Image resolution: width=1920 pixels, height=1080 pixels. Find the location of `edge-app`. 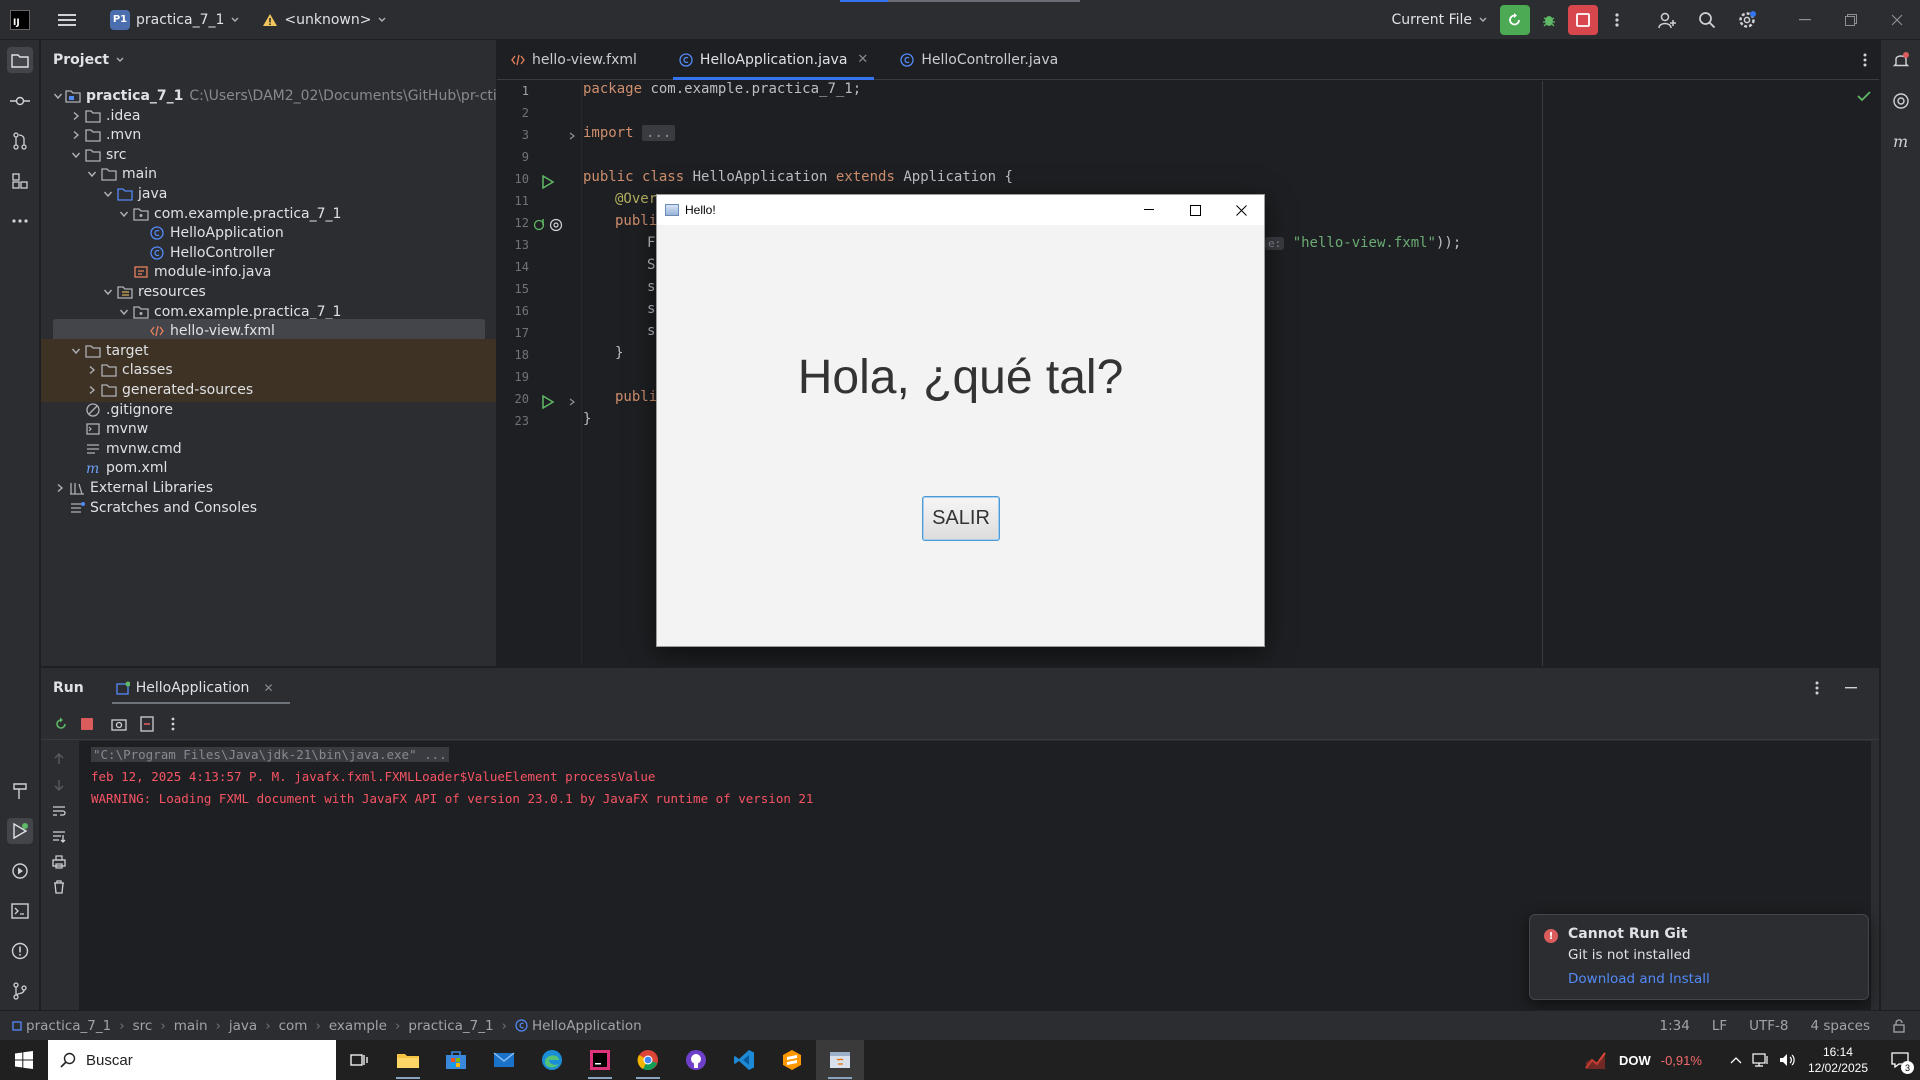

edge-app is located at coordinates (552, 1060).